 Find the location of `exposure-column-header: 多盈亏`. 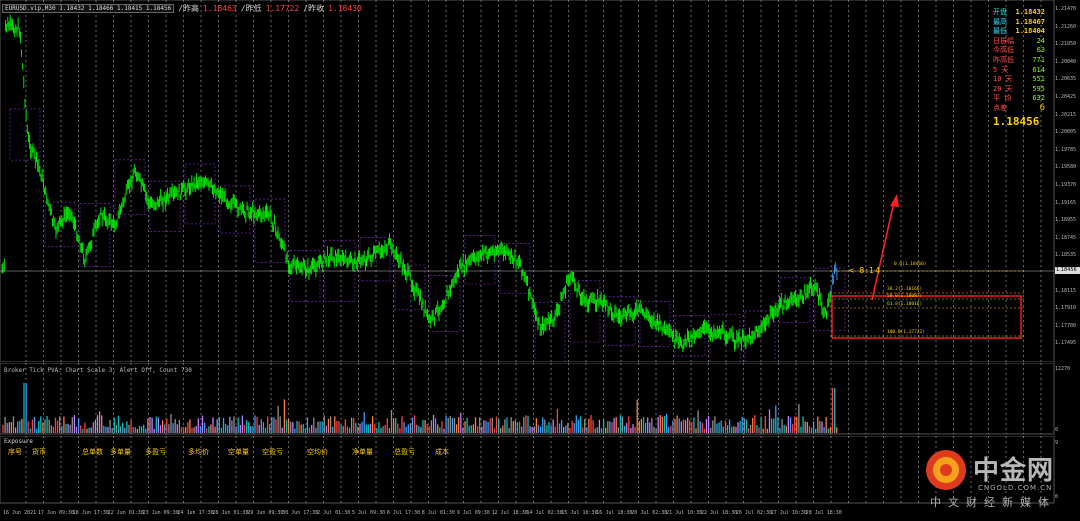

exposure-column-header: 多盈亏 is located at coordinates (155, 452).